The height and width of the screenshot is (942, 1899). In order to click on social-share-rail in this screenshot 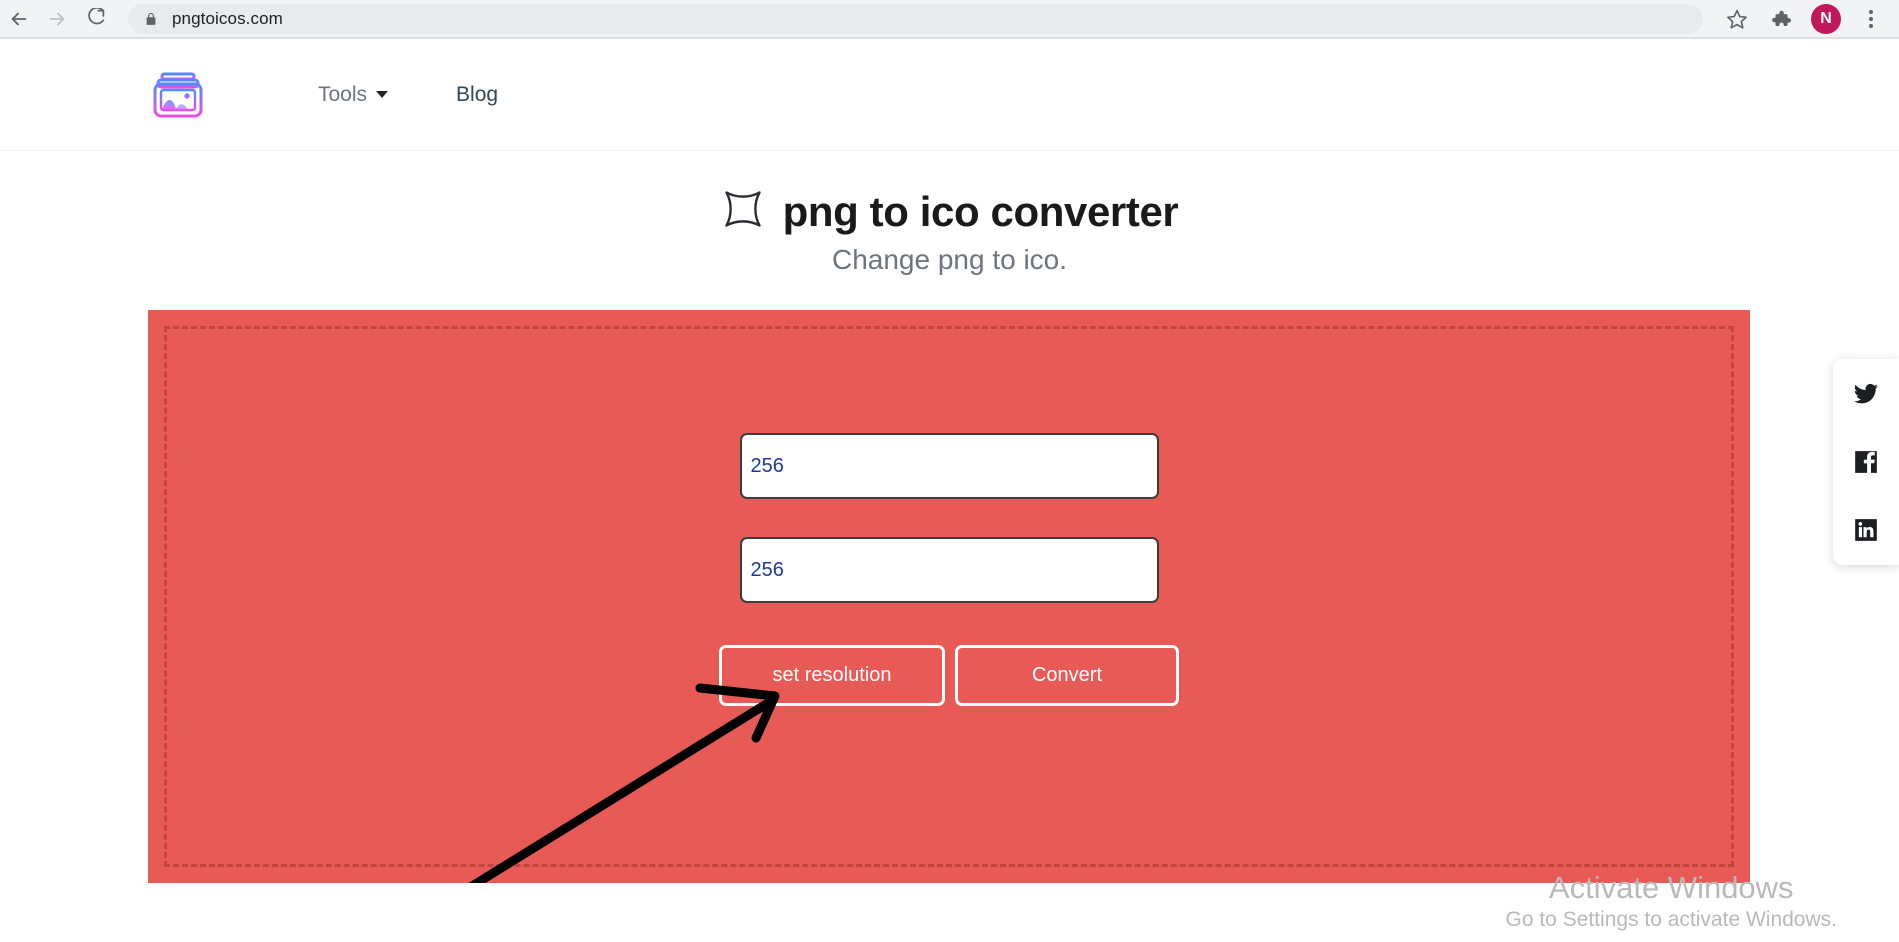, I will do `click(1866, 462)`.